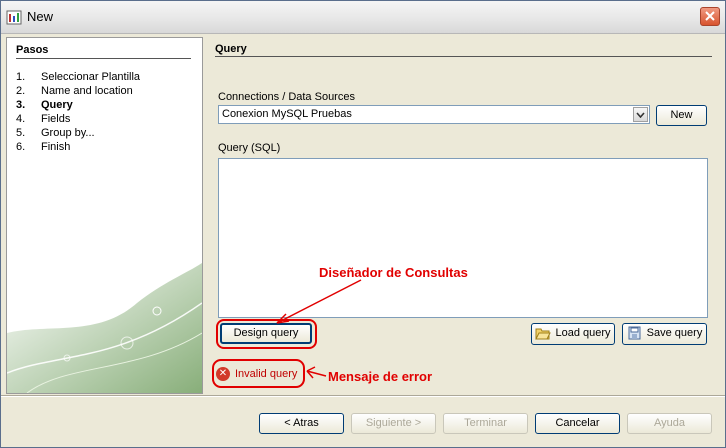  What do you see at coordinates (301, 423) in the screenshot?
I see `back-button: < Atras` at bounding box center [301, 423].